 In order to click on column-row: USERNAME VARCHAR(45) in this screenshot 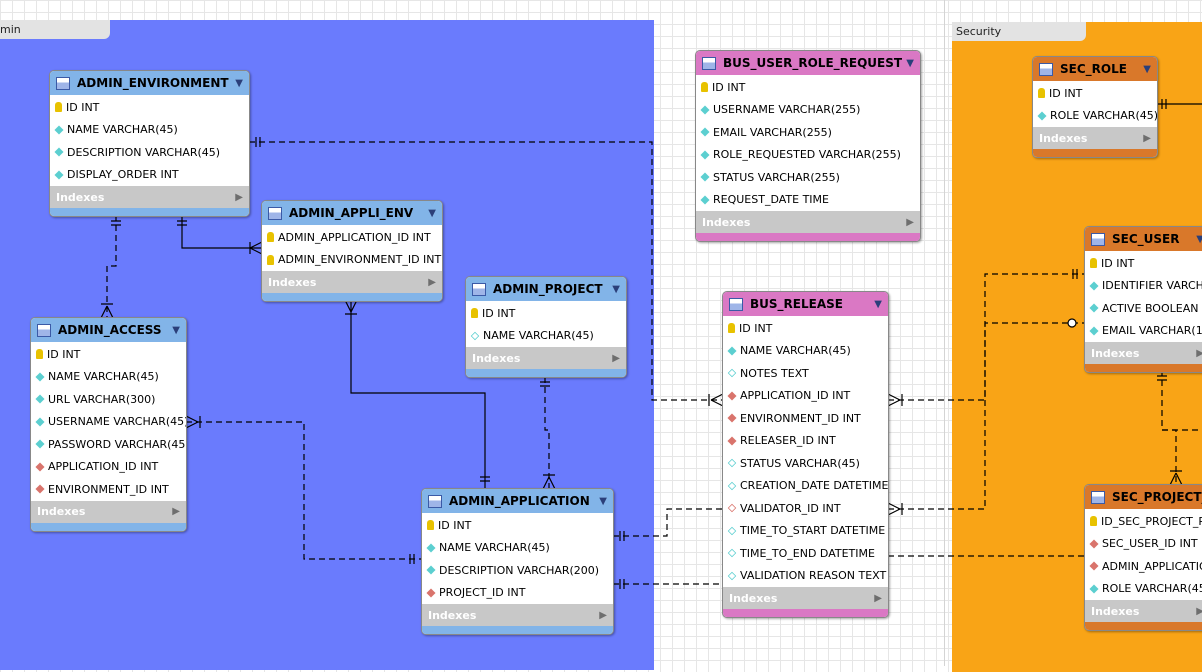, I will do `click(108, 422)`.